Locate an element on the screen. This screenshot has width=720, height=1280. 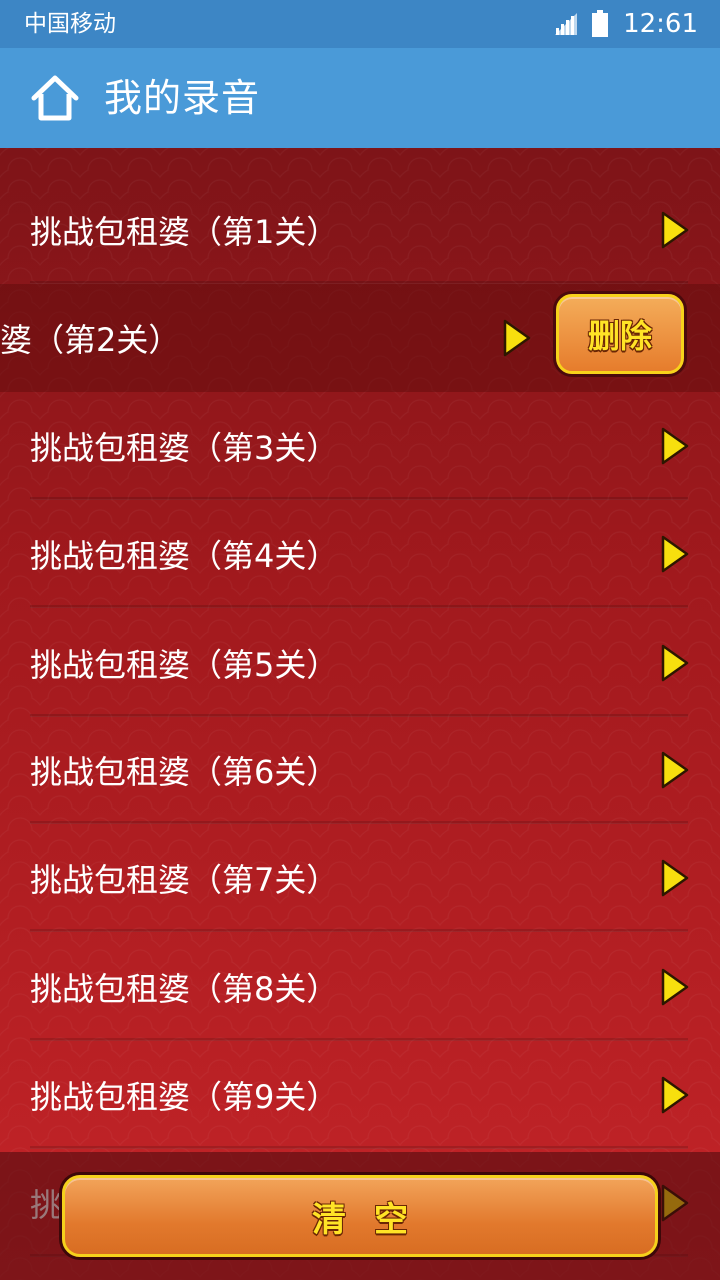
recording-row-6: 挑战包租婆（第6关） is located at coordinates (360, 770).